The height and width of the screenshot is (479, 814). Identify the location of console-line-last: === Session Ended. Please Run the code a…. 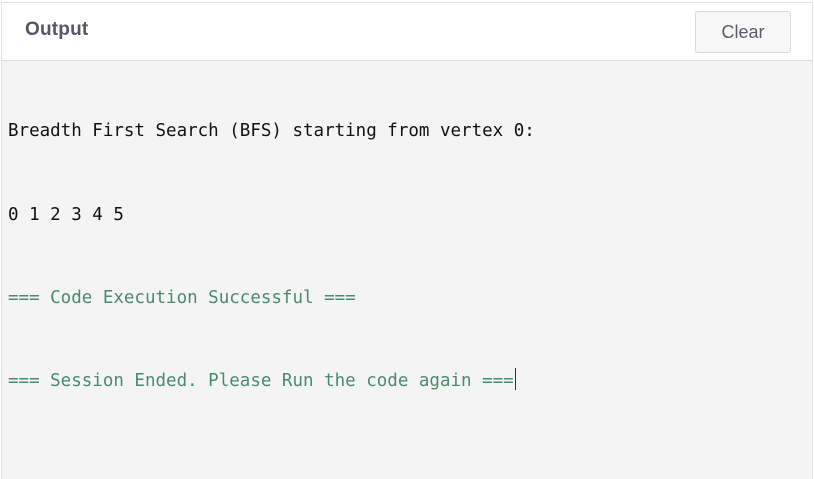
(408, 381).